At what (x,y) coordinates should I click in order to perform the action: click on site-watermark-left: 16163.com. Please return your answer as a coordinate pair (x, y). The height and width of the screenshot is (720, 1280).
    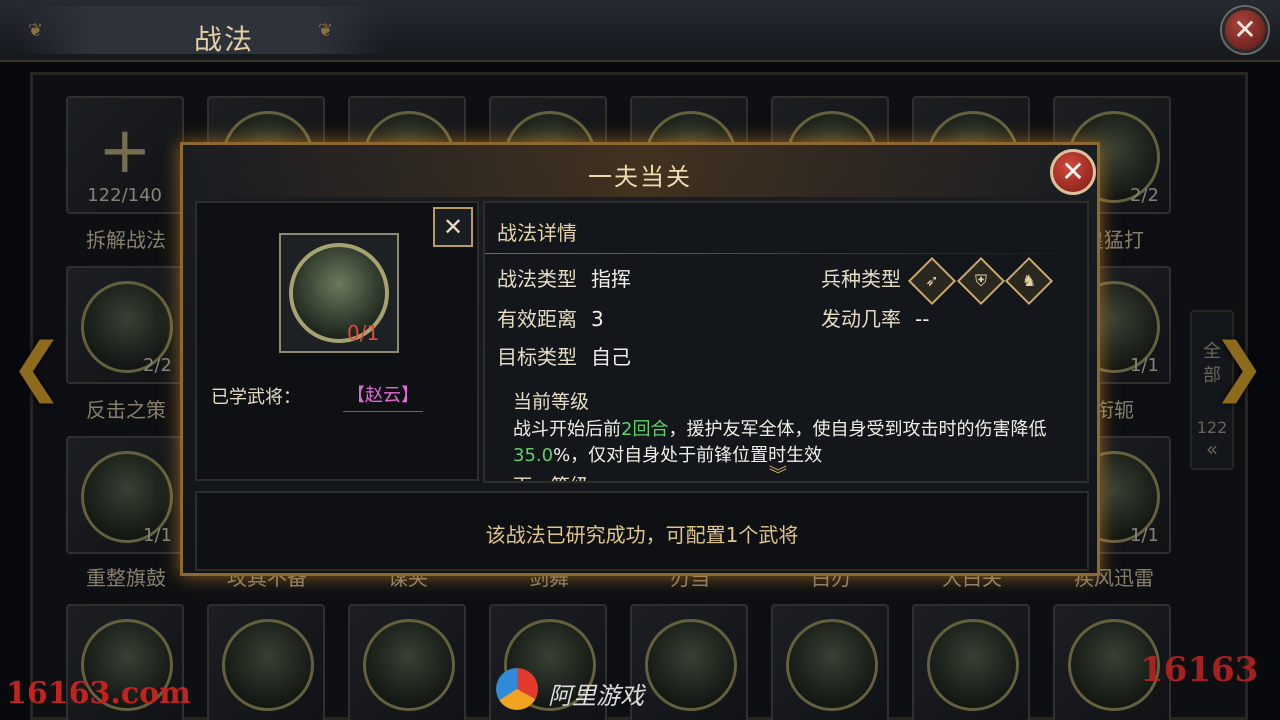
    Looking at the image, I should click on (98, 693).